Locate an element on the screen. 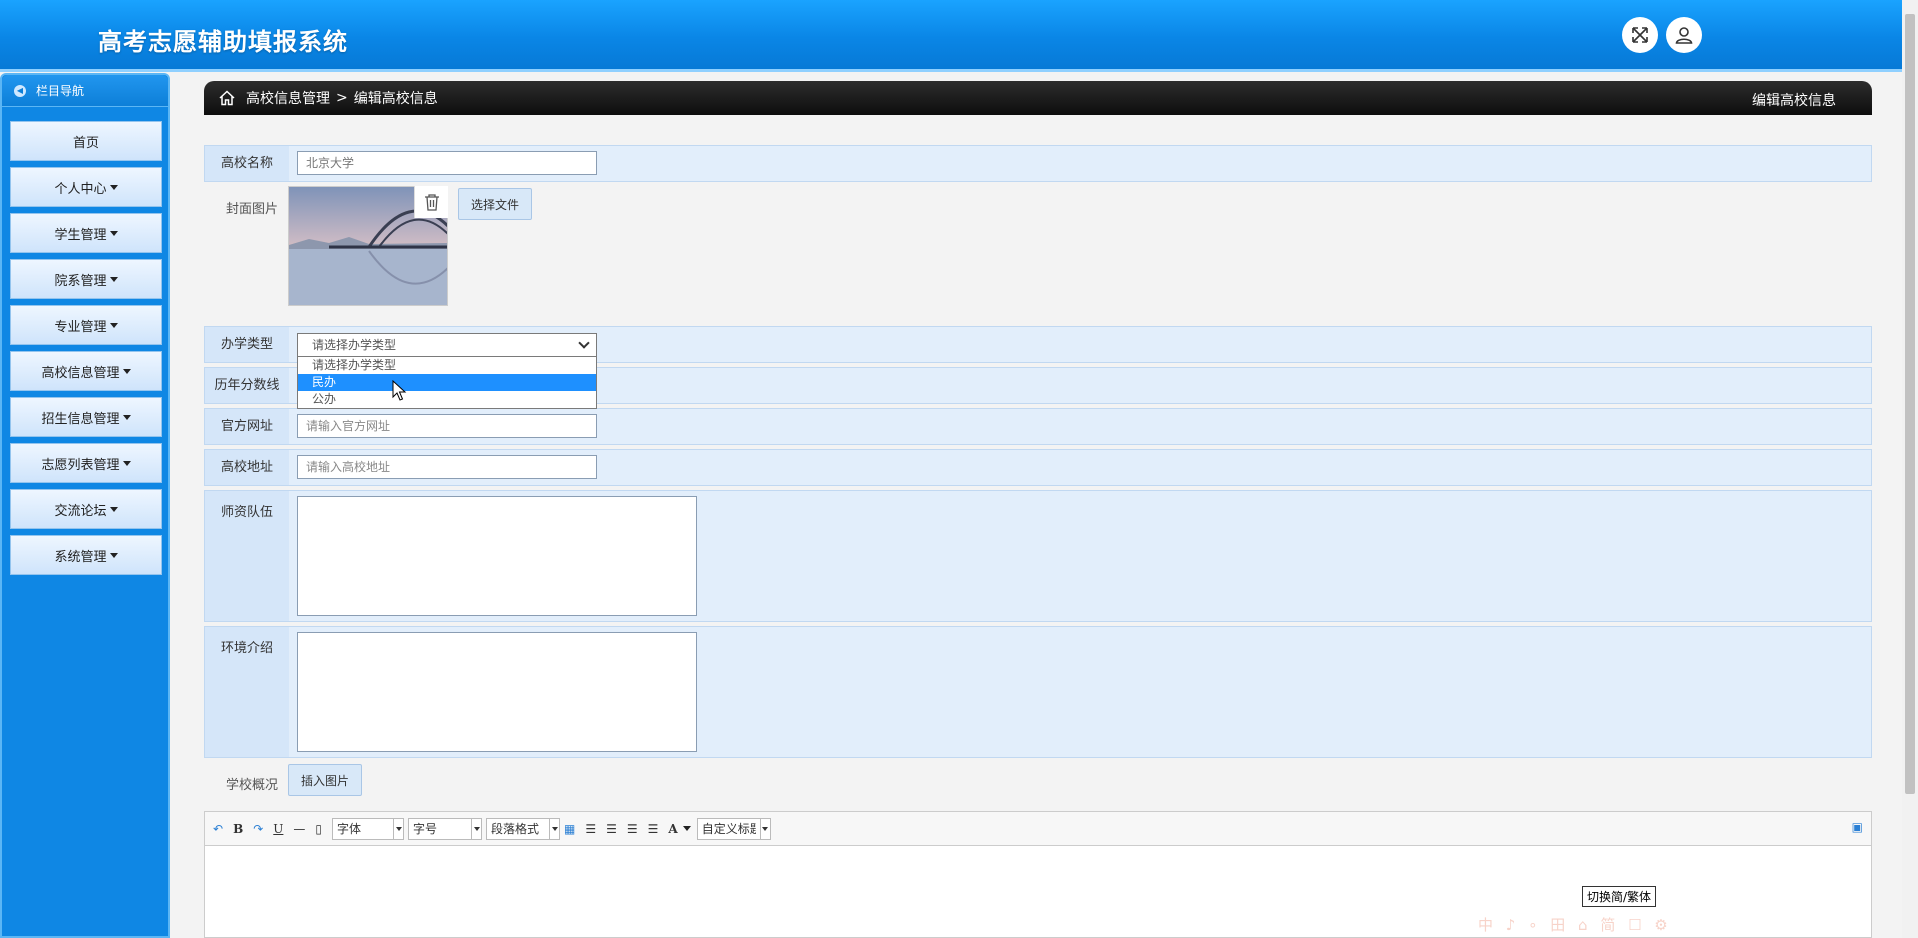  undo-icon: ↶ is located at coordinates (218, 829).